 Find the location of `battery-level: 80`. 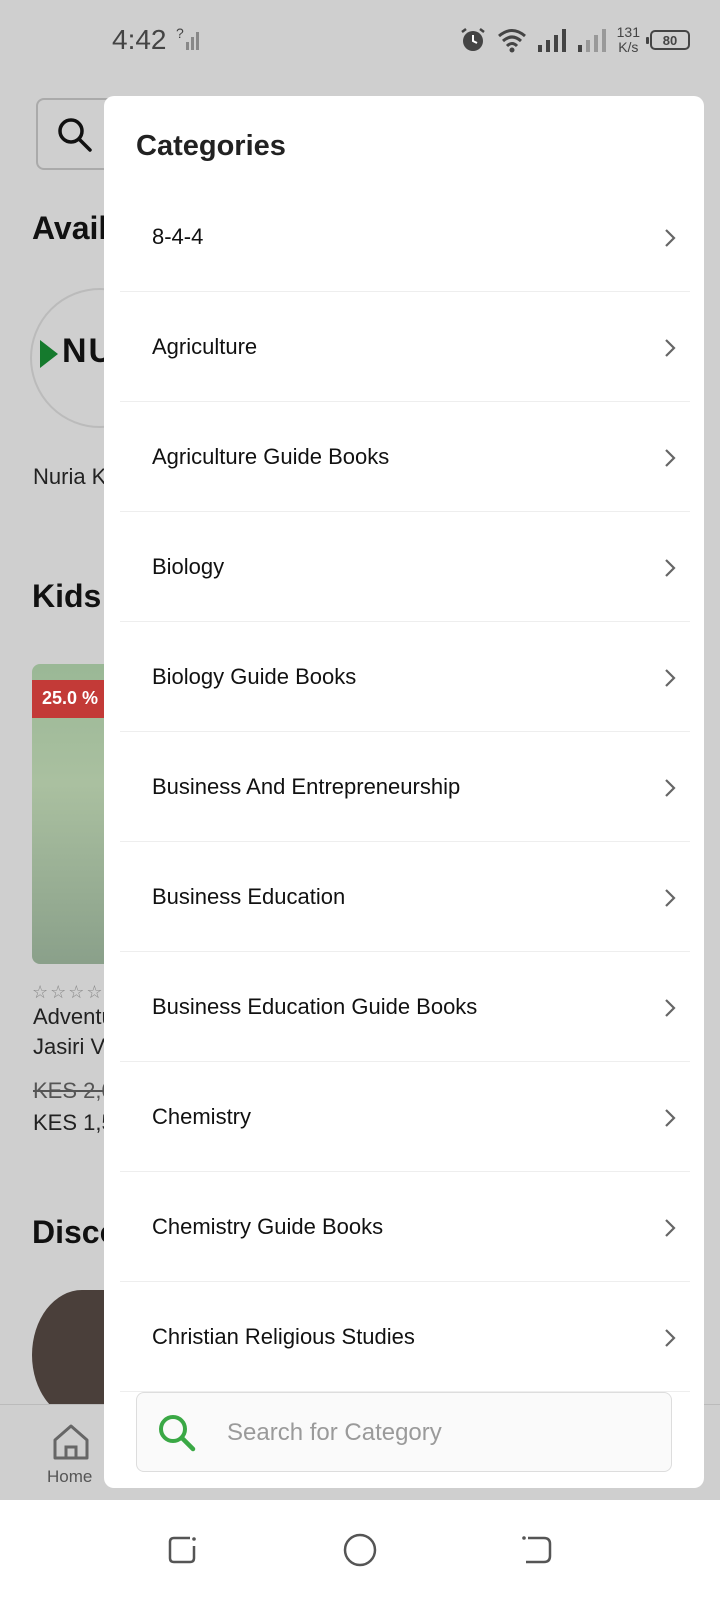

battery-level: 80 is located at coordinates (670, 40).